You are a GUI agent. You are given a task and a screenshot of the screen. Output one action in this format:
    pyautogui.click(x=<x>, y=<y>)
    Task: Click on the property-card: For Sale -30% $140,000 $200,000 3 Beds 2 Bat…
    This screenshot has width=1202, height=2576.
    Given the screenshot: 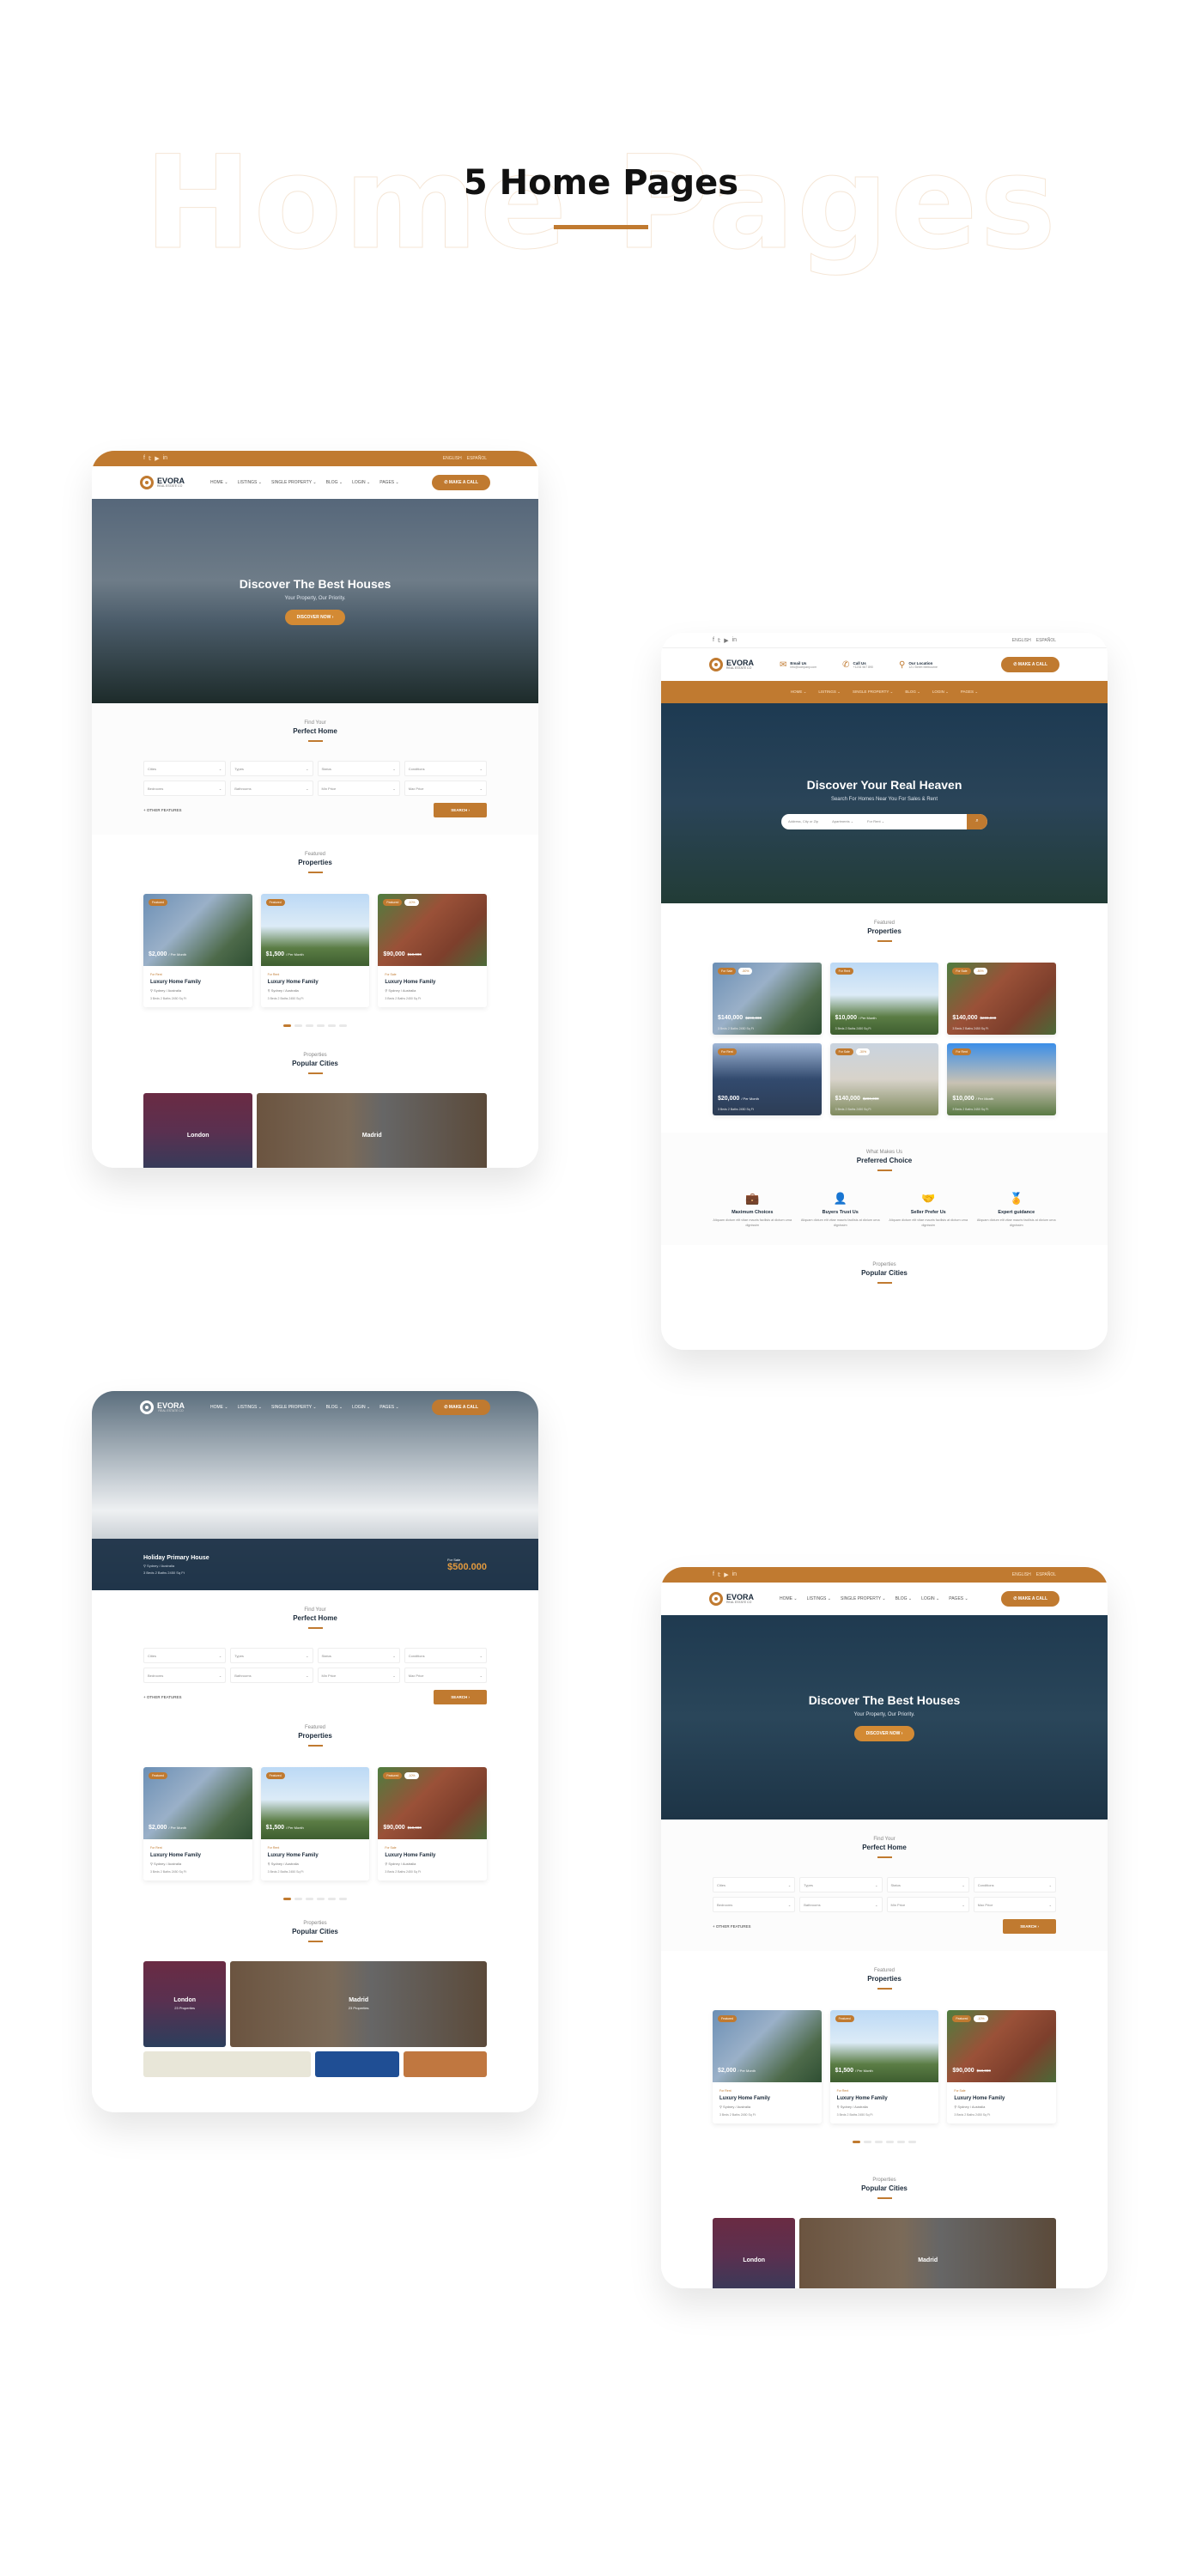 What is the action you would take?
    pyautogui.click(x=884, y=1079)
    